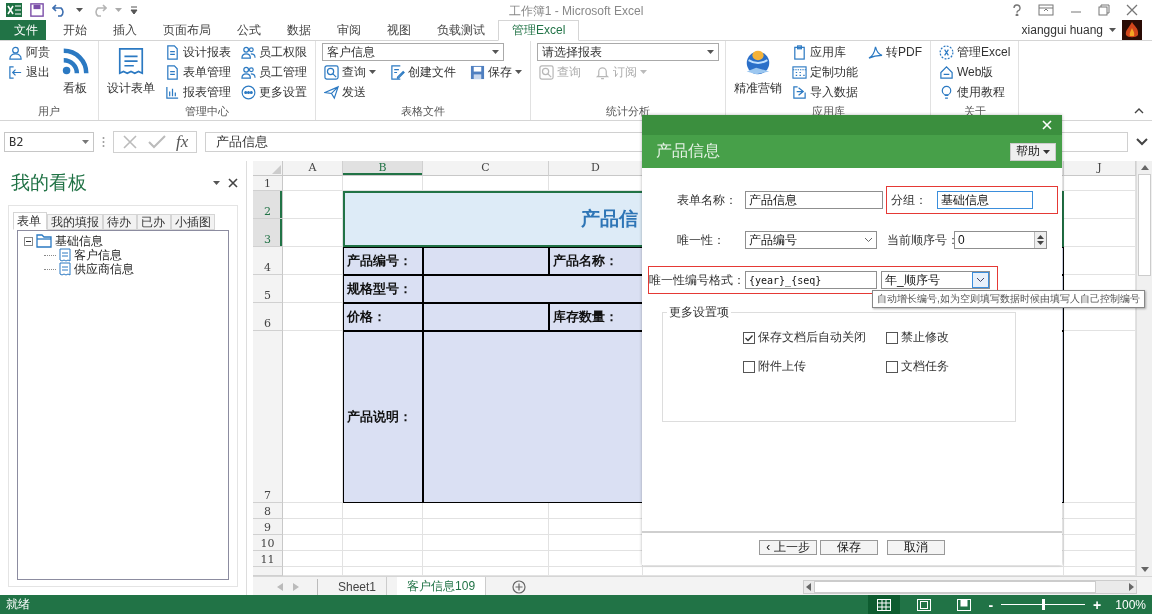  What do you see at coordinates (920, 240) in the screenshot?
I see `field-label: 当前顺序号：` at bounding box center [920, 240].